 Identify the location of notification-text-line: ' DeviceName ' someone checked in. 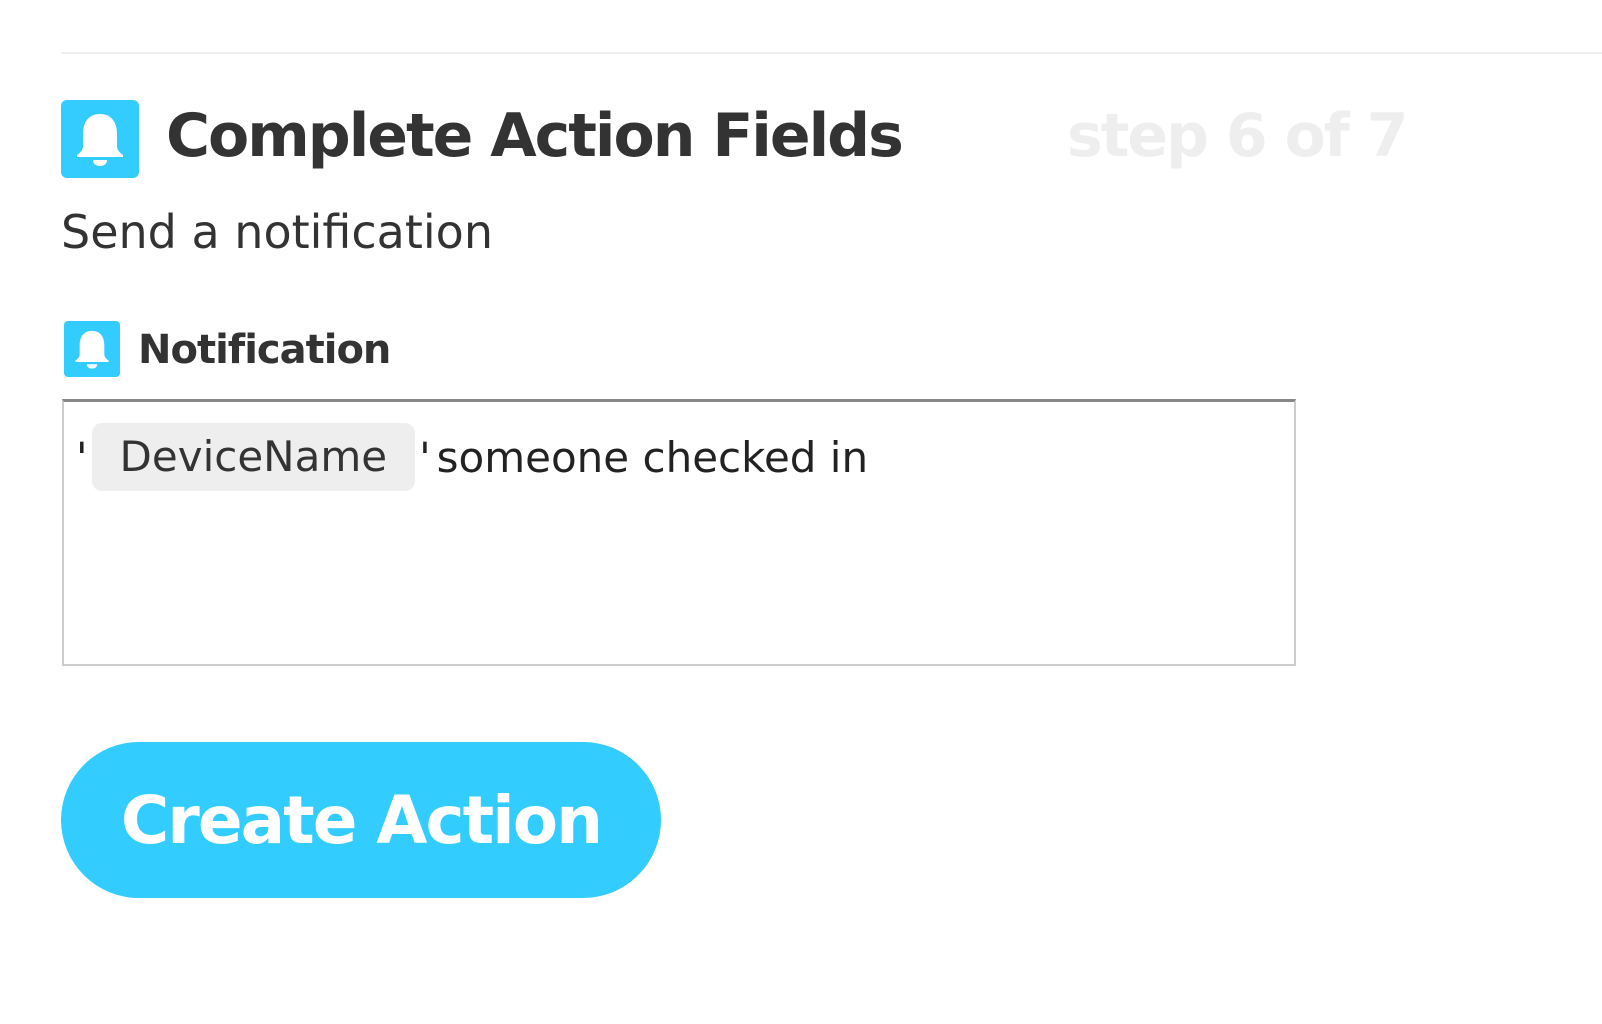
(471, 457).